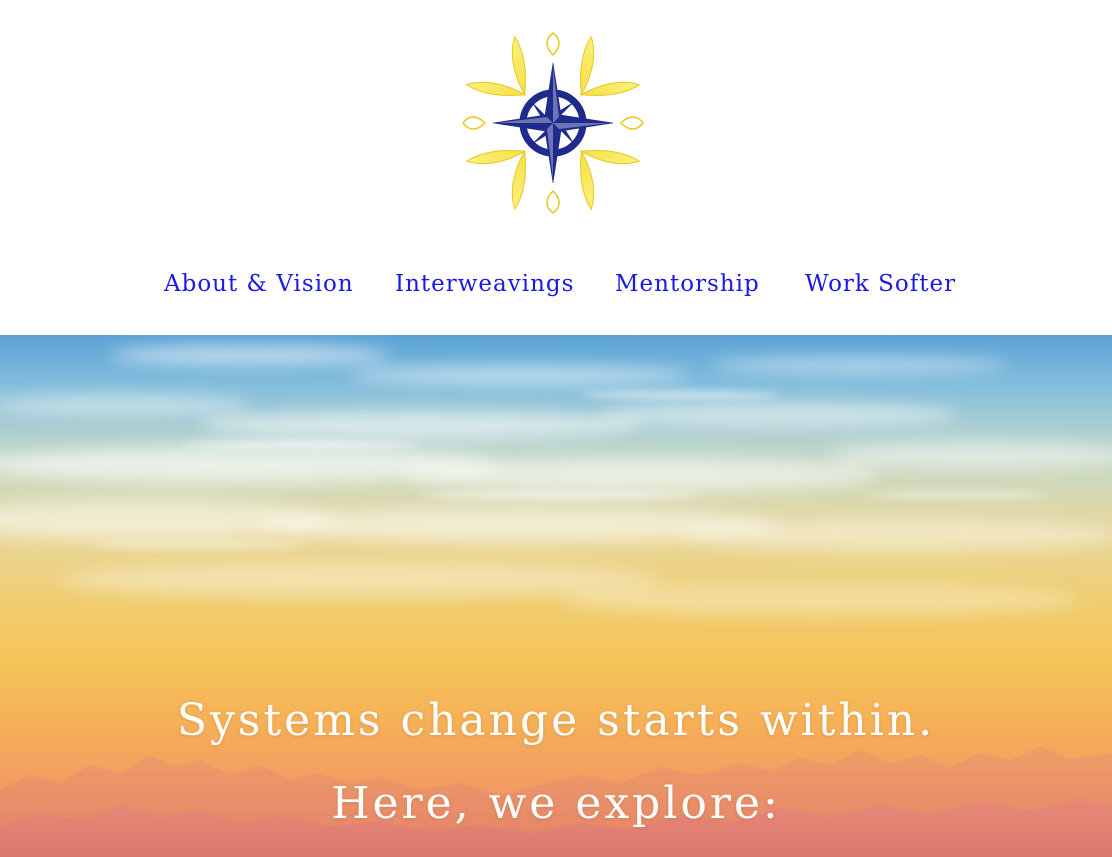  What do you see at coordinates (556, 803) in the screenshot?
I see `hero-subheadline: Here, we explore:` at bounding box center [556, 803].